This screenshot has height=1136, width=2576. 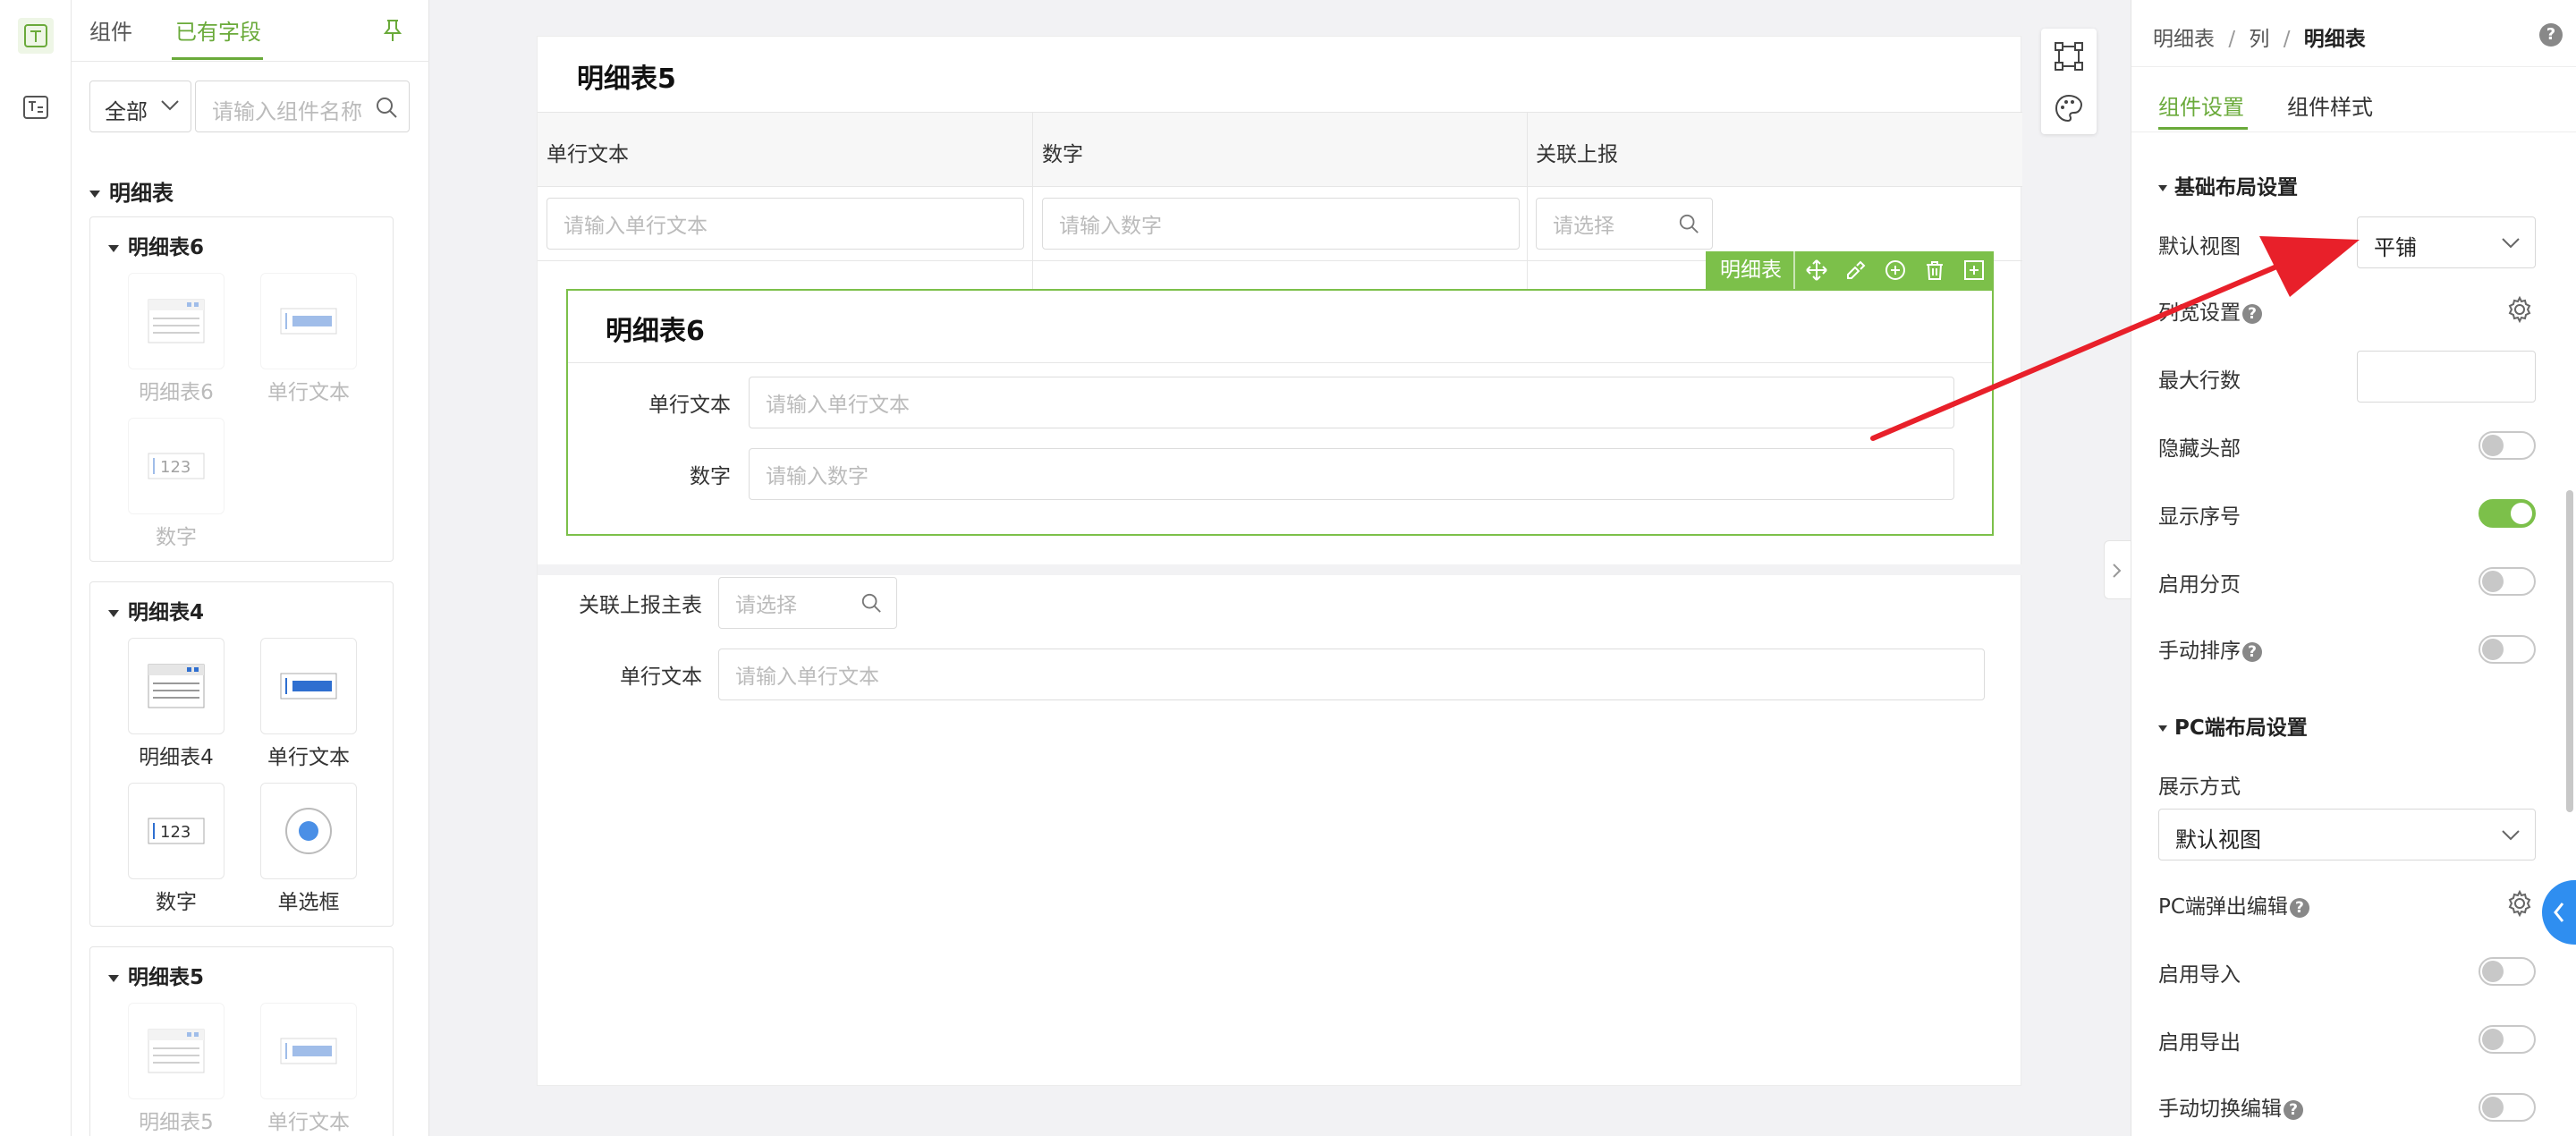 I want to click on field-tile-detail6, so click(x=176, y=321).